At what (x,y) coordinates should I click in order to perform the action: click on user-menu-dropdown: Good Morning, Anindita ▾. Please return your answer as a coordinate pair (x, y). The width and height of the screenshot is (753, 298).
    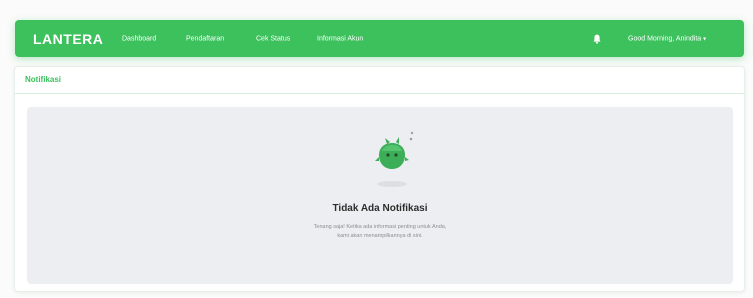
    Looking at the image, I should click on (667, 38).